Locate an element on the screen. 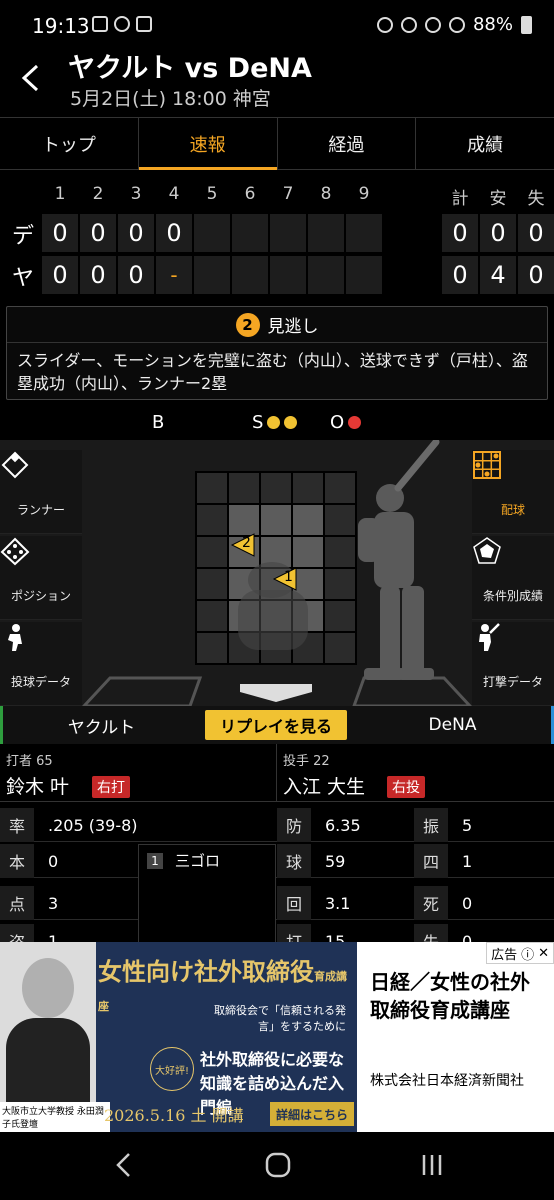  batting-data-label: 打撃データ is located at coordinates (512, 682).